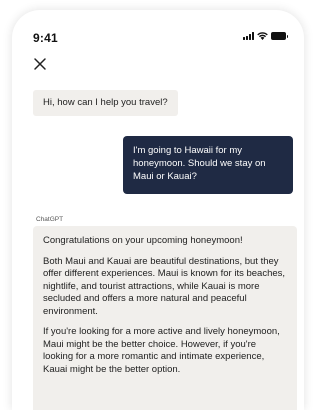 The image size is (320, 410). I want to click on status-time: 9:41, so click(45, 38).